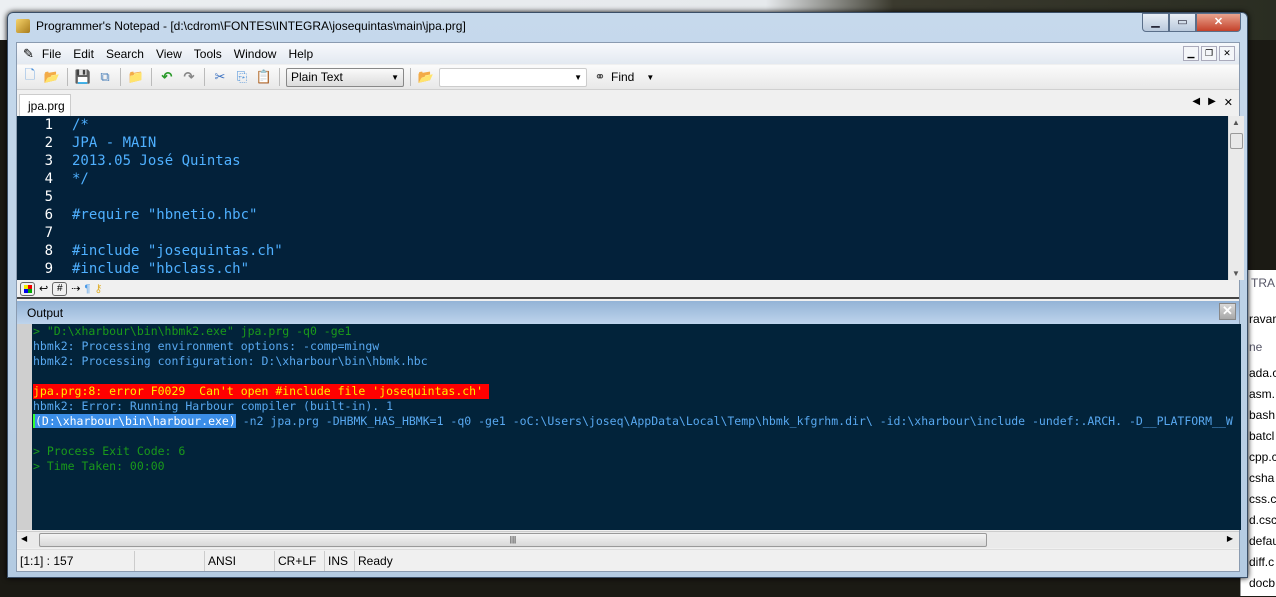  I want to click on code-line: #require "hbnetio.hbc", so click(165, 215).